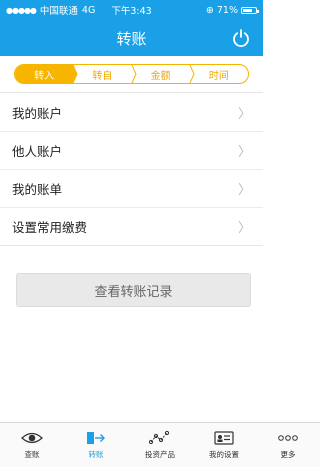  I want to click on rotation-lock-icon: ⊕, so click(209, 10).